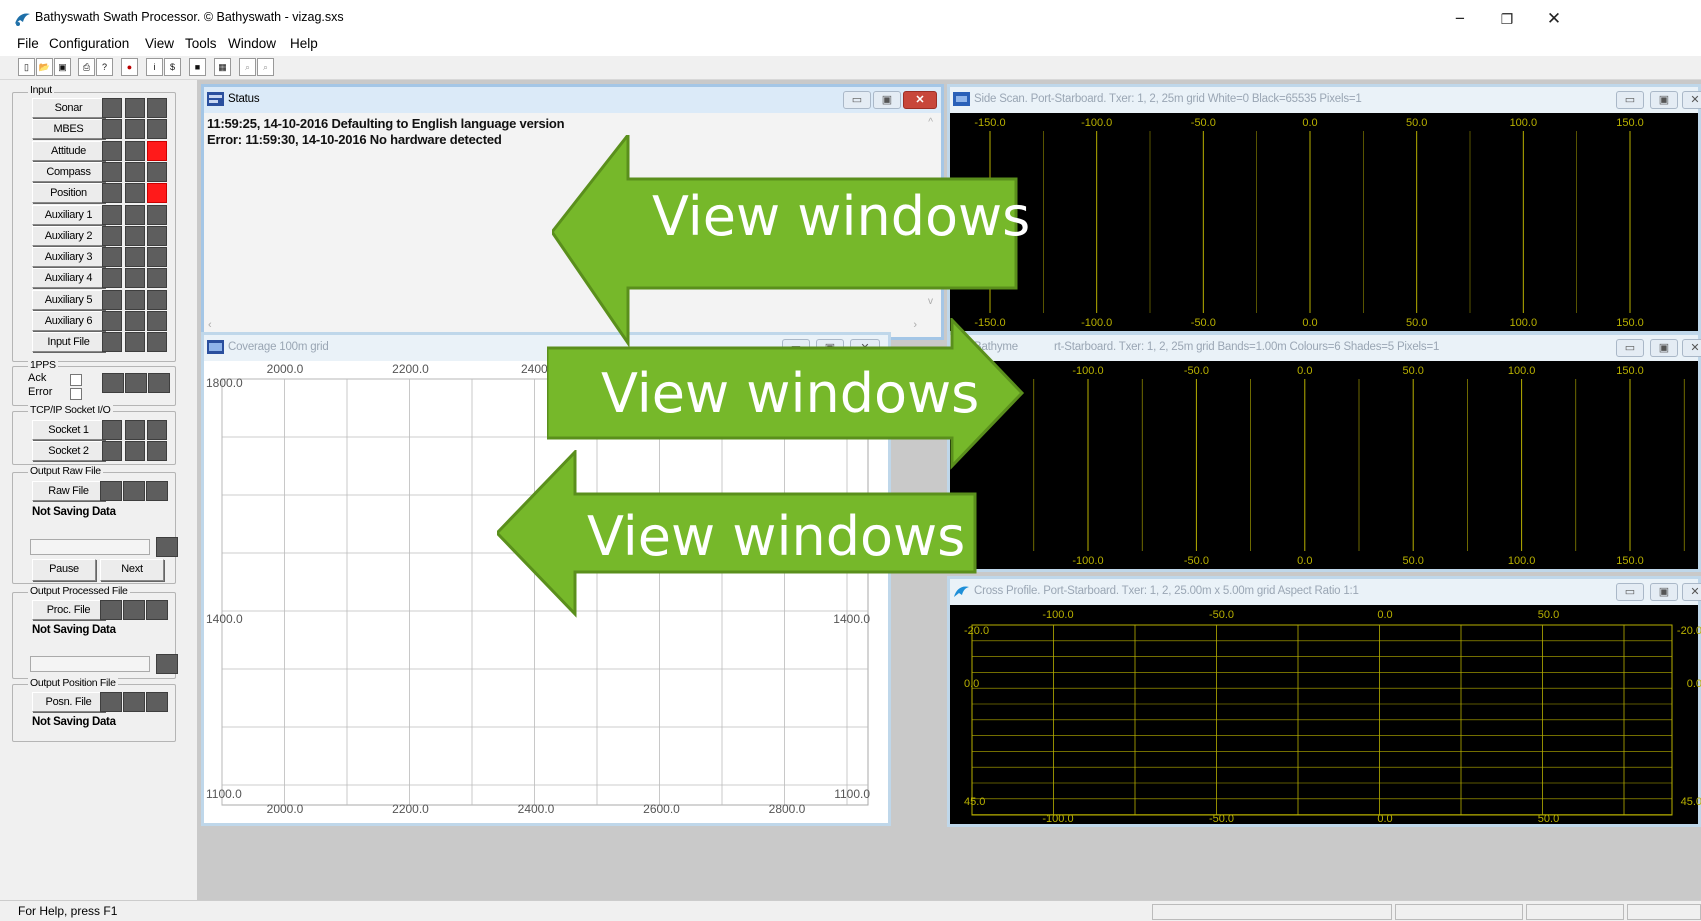 The width and height of the screenshot is (1701, 921). Describe the element at coordinates (224, 619) in the screenshot. I see `coverage-y-tick: 1400.0` at that location.